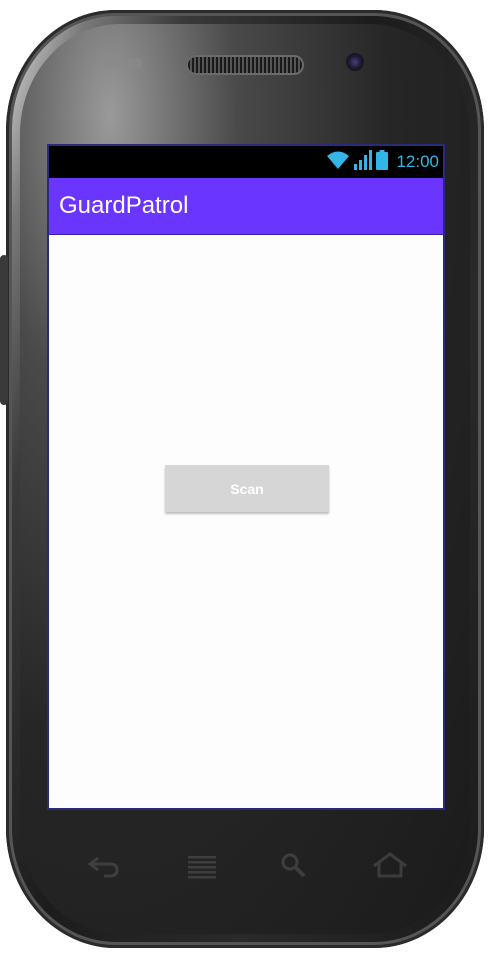  I want to click on volume-rocker, so click(4, 330).